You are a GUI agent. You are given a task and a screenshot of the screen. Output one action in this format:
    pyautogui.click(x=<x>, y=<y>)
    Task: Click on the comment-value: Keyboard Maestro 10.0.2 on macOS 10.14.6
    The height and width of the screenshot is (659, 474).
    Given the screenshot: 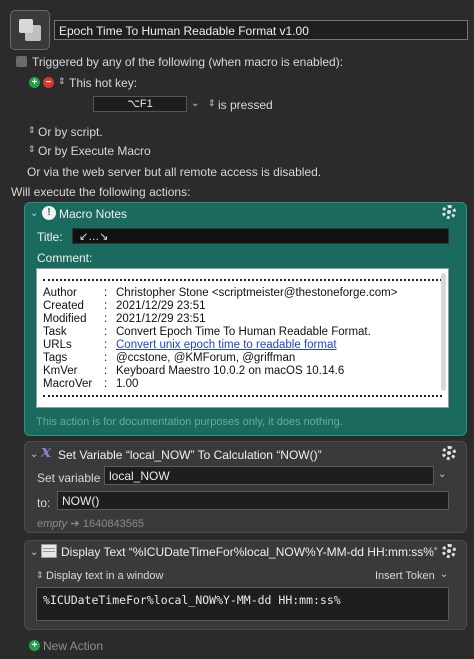 What is the action you would take?
    pyautogui.click(x=230, y=371)
    